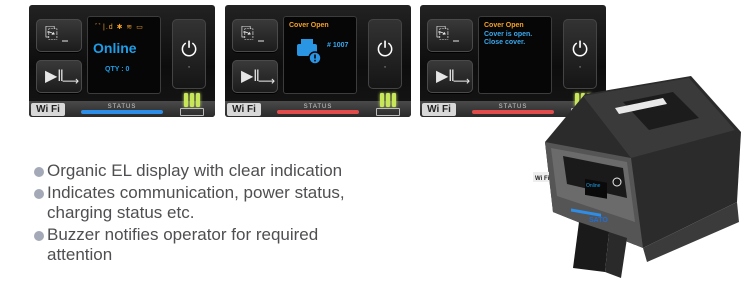  What do you see at coordinates (593, 186) in the screenshot?
I see `printer-screen-text: Online` at bounding box center [593, 186].